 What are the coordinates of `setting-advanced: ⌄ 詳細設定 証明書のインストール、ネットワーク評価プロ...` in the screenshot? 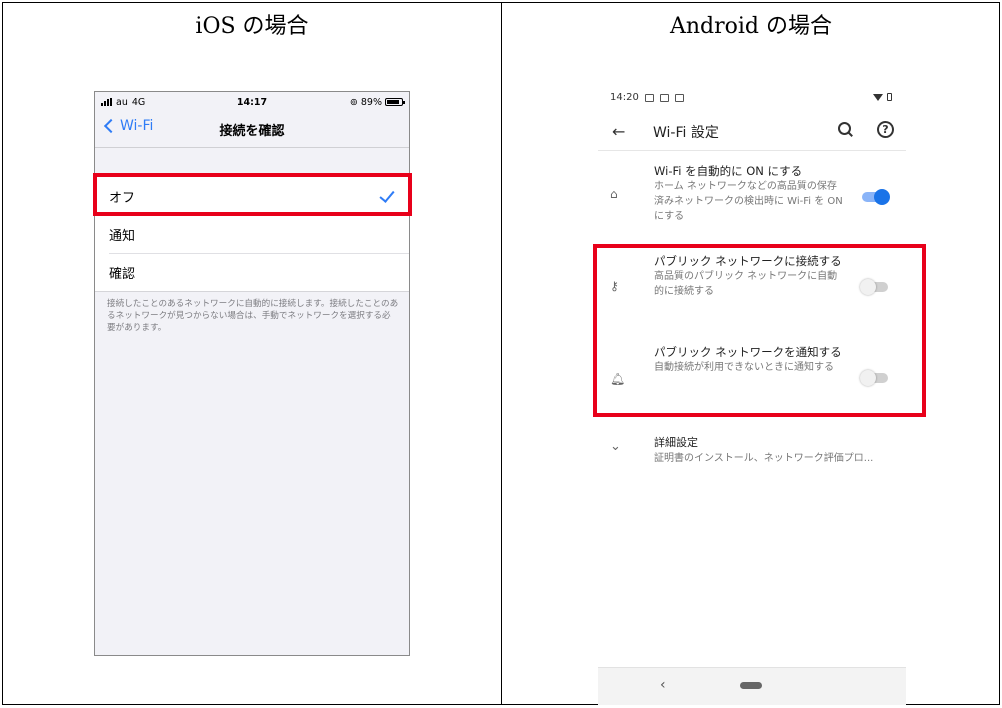 It's located at (752, 453).